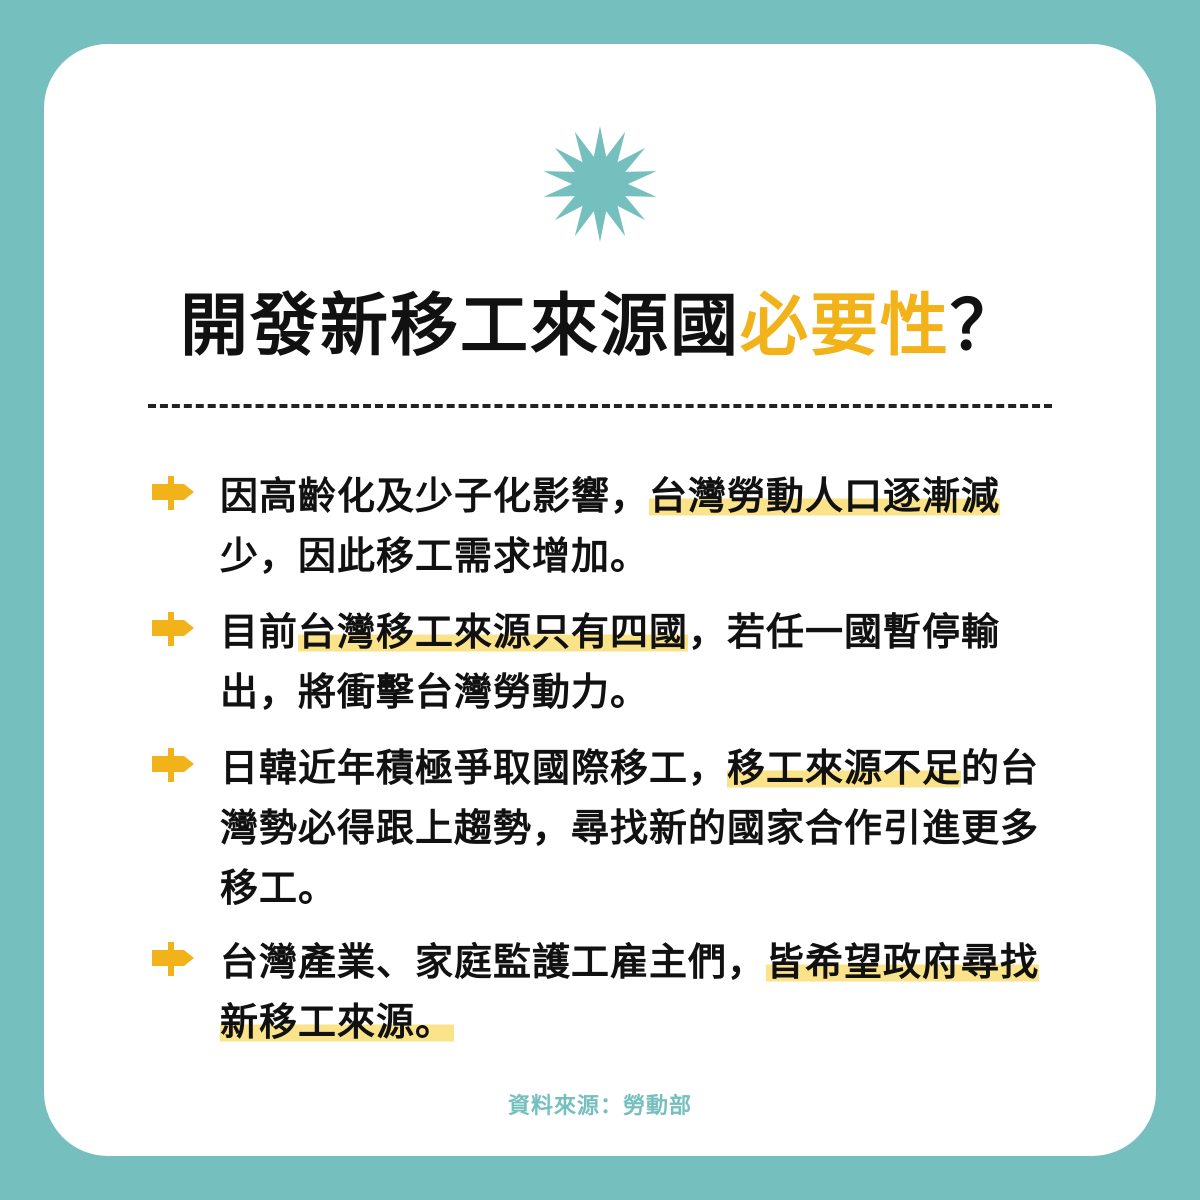 The height and width of the screenshot is (1200, 1200). What do you see at coordinates (844, 326) in the screenshot?
I see `title-highlight: 必要性` at bounding box center [844, 326].